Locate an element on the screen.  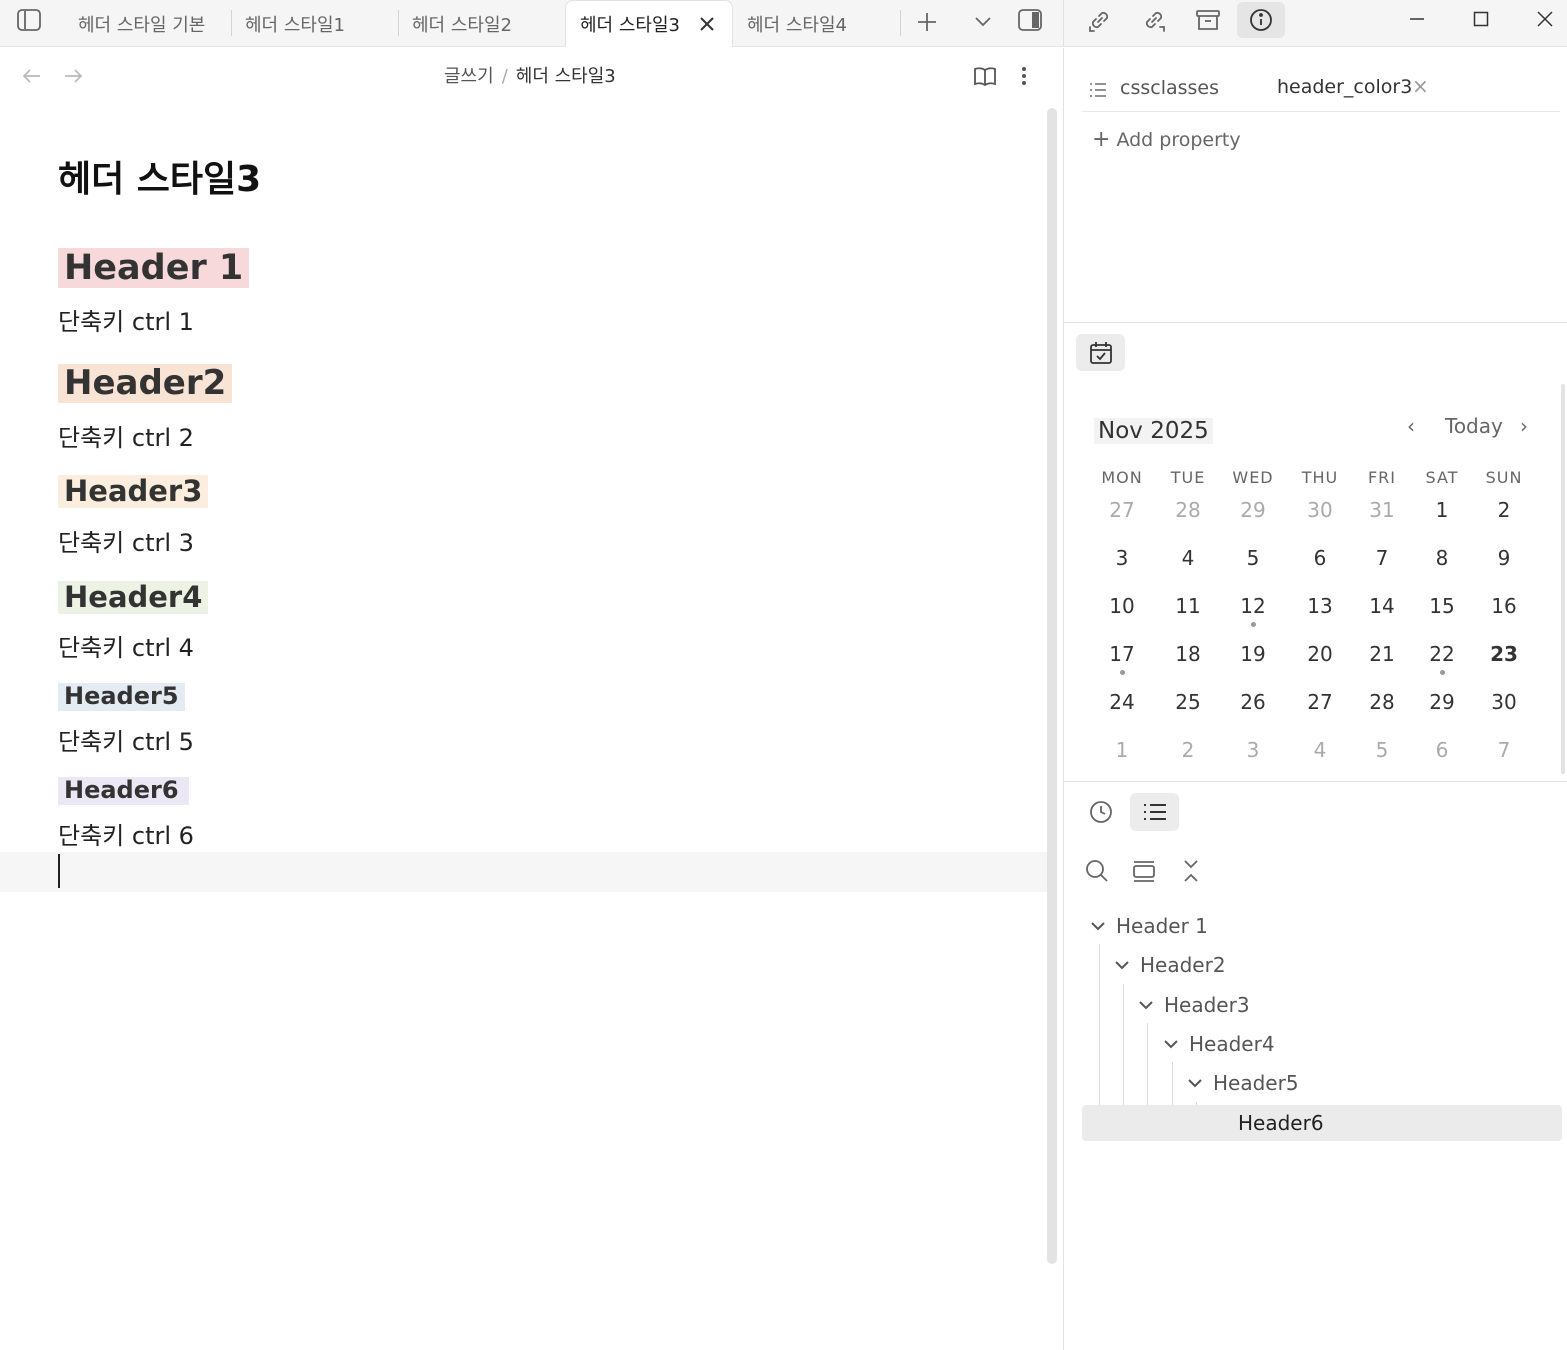
outline-item-header-4: Header4 is located at coordinates (1322, 1044).